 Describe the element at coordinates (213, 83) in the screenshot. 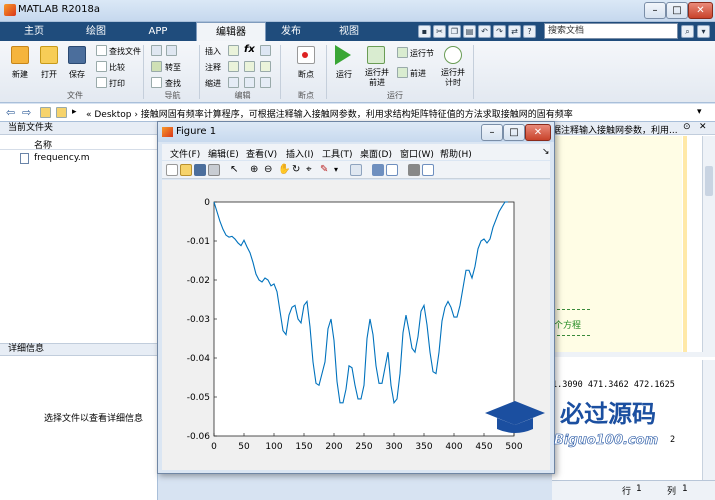

I see `indent-button: 缩进` at that location.